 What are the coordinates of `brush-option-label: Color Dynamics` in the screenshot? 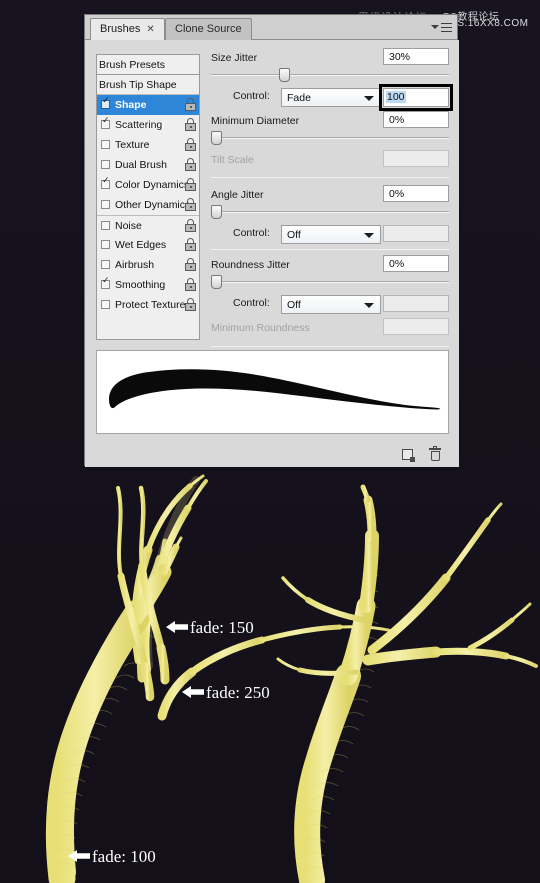 It's located at (152, 185).